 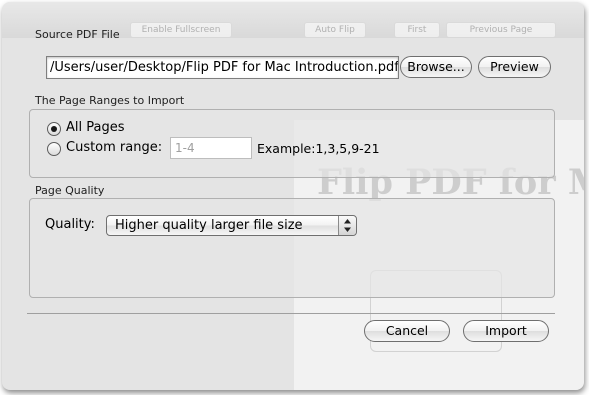 What do you see at coordinates (506, 331) in the screenshot?
I see `import-button: Import` at bounding box center [506, 331].